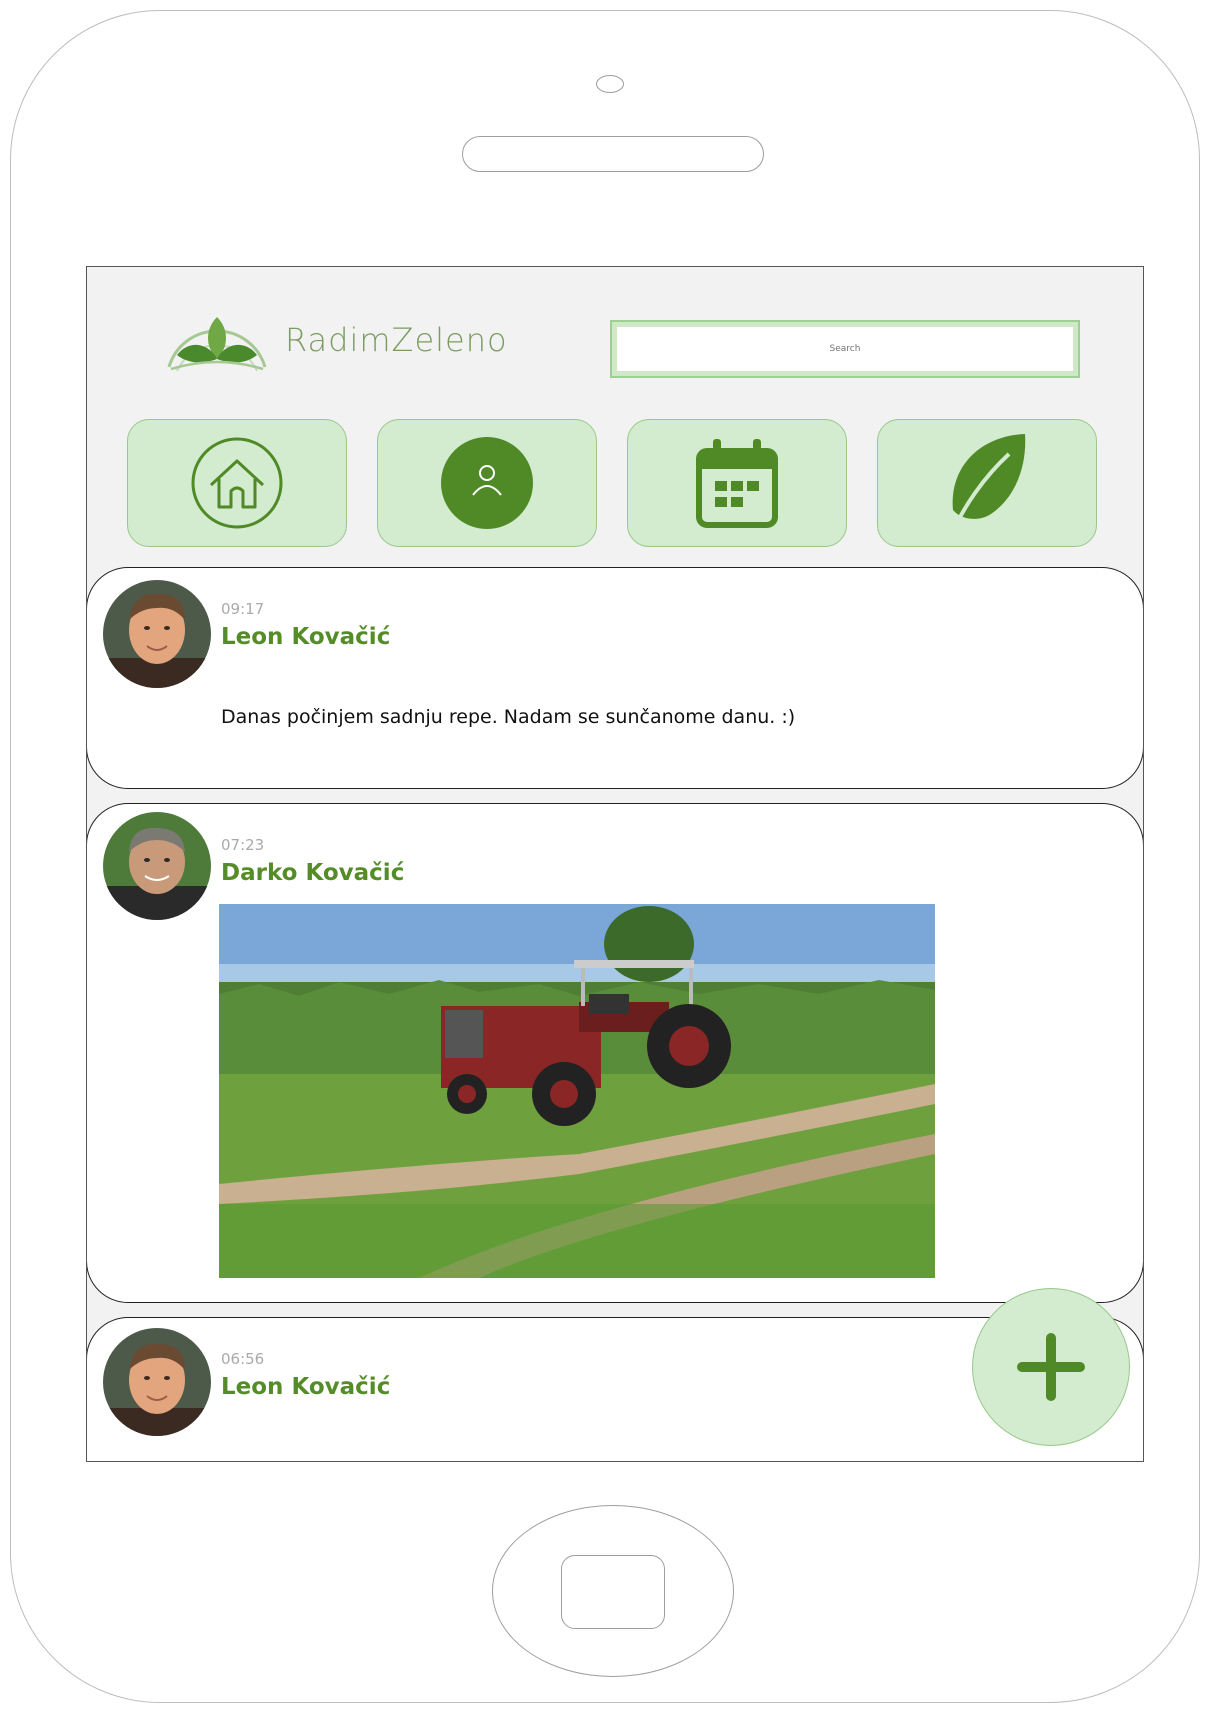 This screenshot has height=1713, width=1210. Describe the element at coordinates (243, 1359) in the screenshot. I see `post-time: 06:56` at that location.